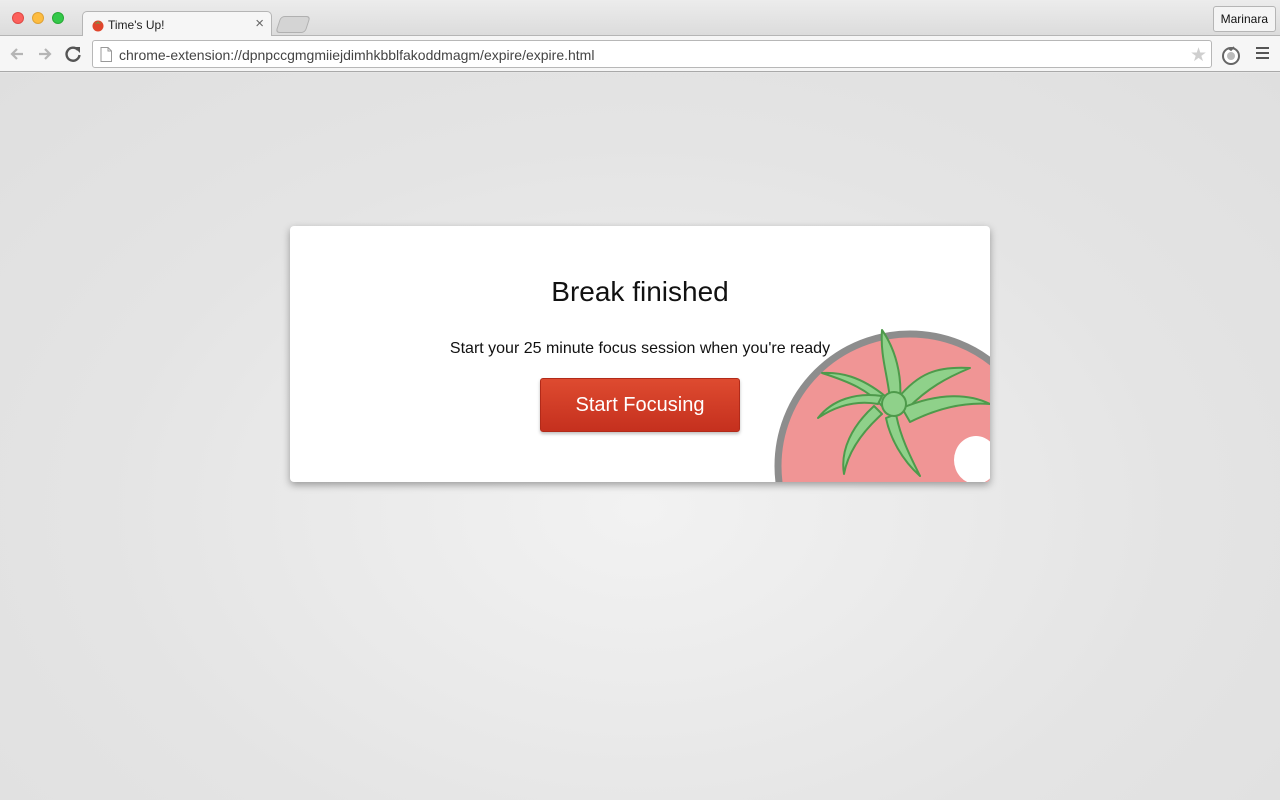  Describe the element at coordinates (73, 54) in the screenshot. I see `reload-icon` at that location.